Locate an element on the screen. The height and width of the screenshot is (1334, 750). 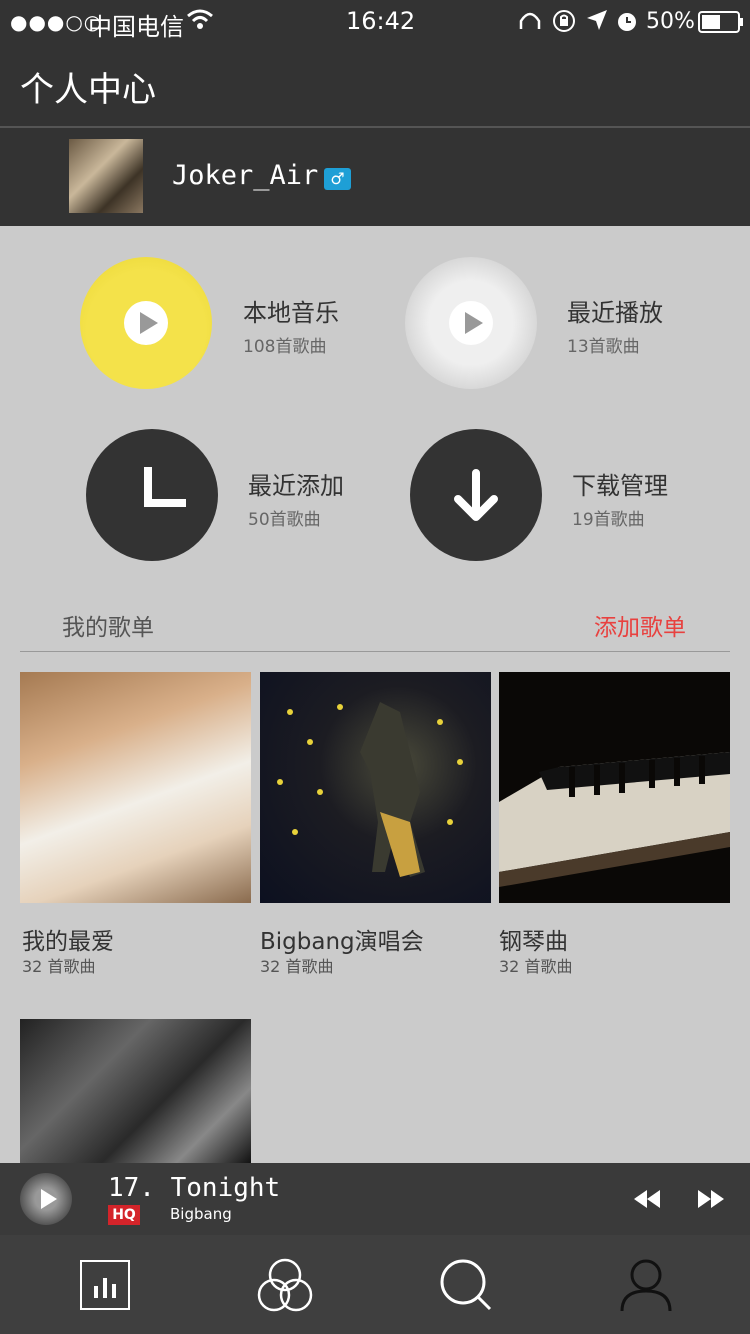
mini-player: 17. Tonight HQ Bigbang is located at coordinates (375, 1199).